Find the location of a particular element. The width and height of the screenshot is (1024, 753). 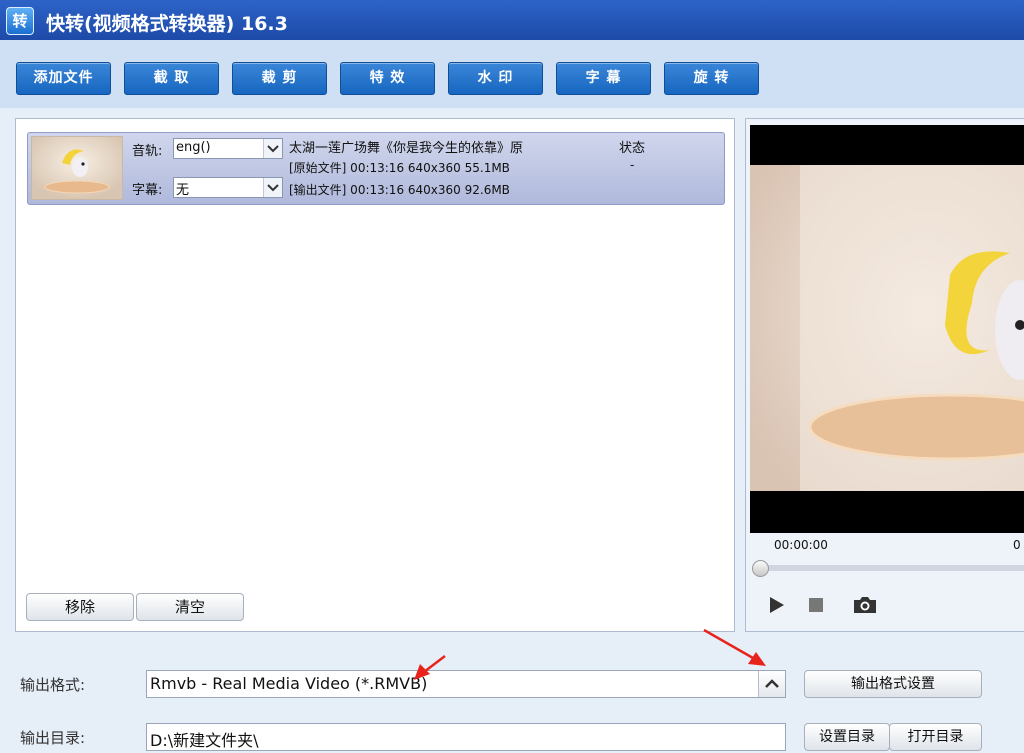

annotation-arrows is located at coordinates (590, 654).